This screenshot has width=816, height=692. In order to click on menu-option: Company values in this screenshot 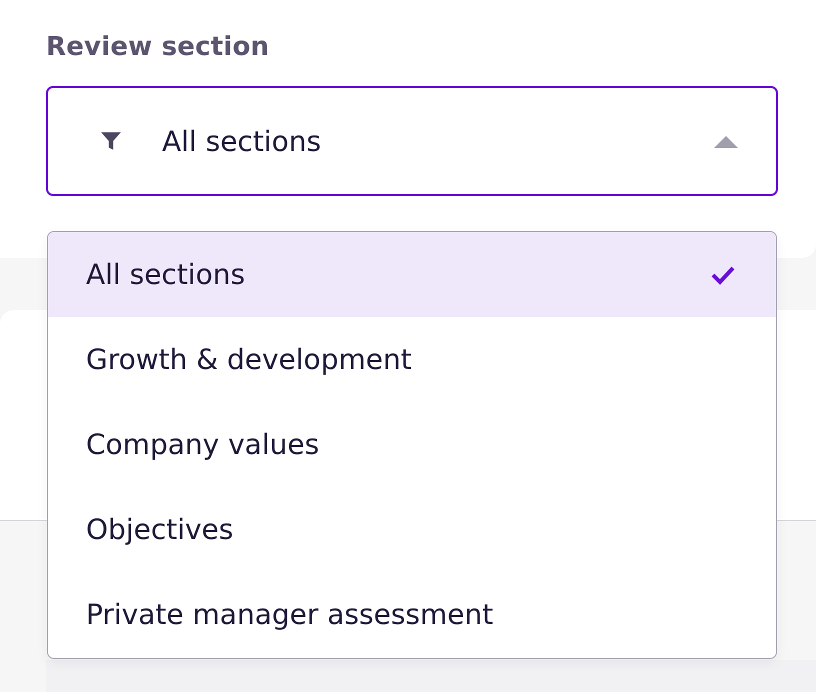, I will do `click(412, 444)`.